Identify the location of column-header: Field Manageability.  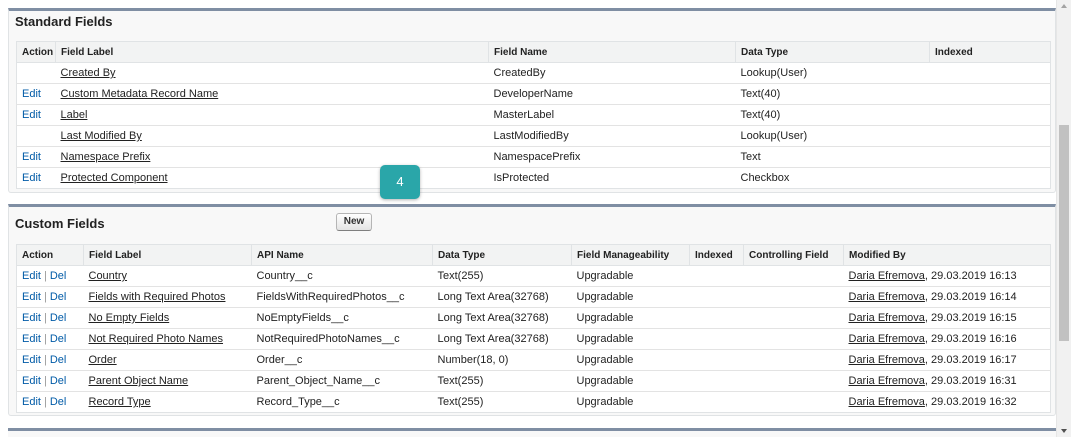
(630, 255).